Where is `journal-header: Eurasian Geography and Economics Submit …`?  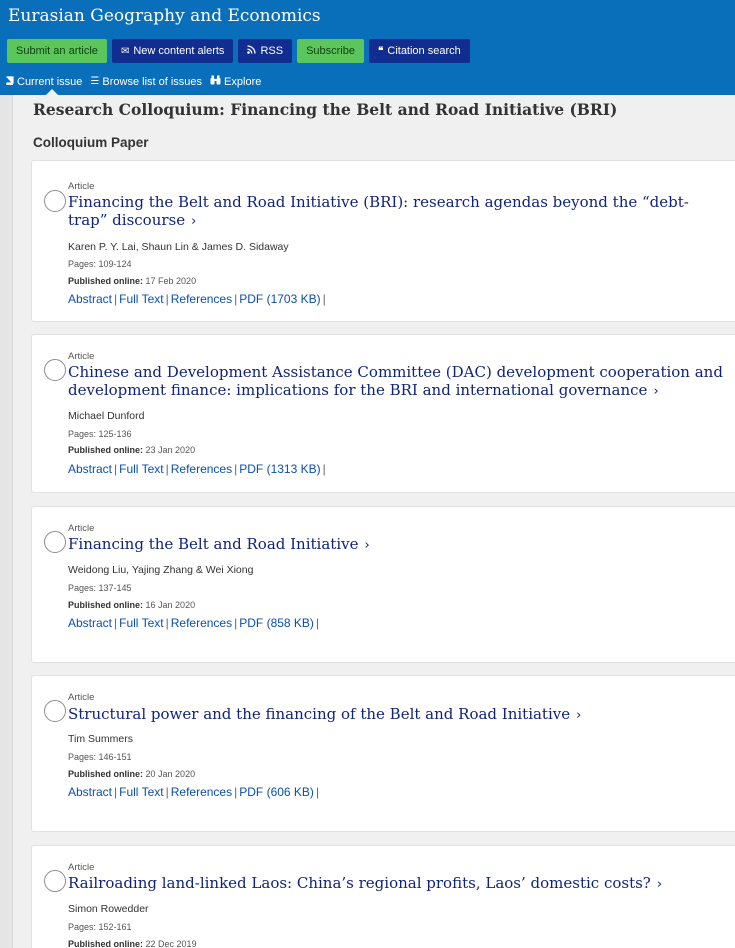 journal-header: Eurasian Geography and Economics Submit … is located at coordinates (367, 47).